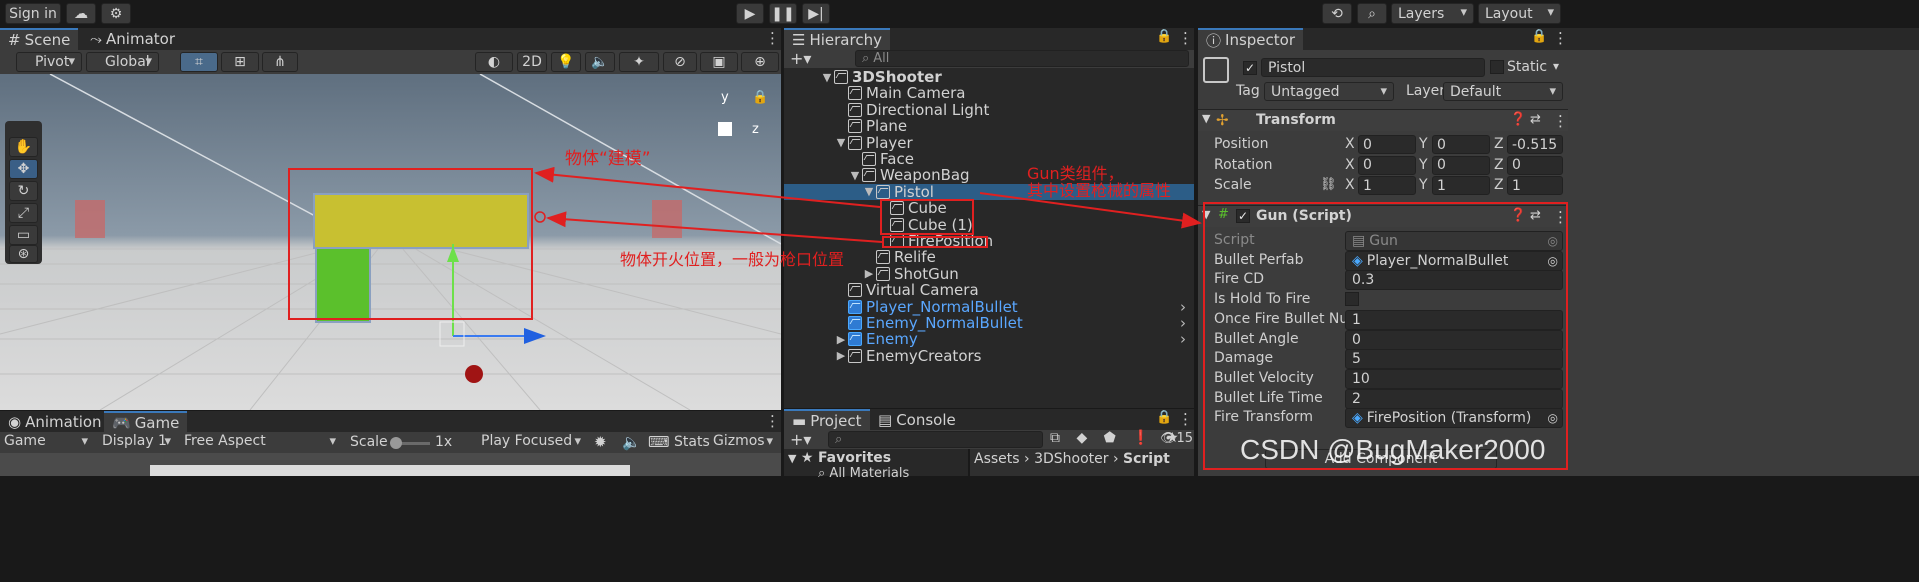  What do you see at coordinates (631, 442) in the screenshot?
I see `mute-icon: 🔈` at bounding box center [631, 442].